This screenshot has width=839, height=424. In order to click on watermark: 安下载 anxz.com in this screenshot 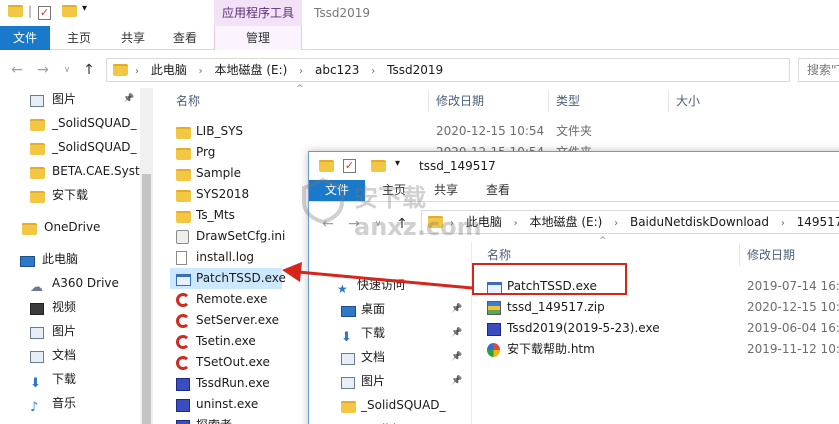, I will do `click(400, 218)`.